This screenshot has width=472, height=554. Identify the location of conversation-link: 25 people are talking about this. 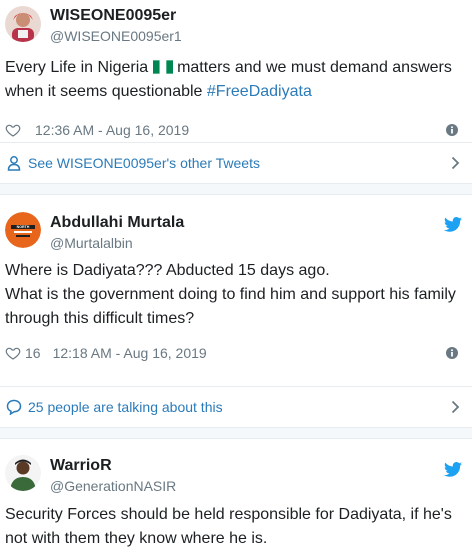
(236, 406).